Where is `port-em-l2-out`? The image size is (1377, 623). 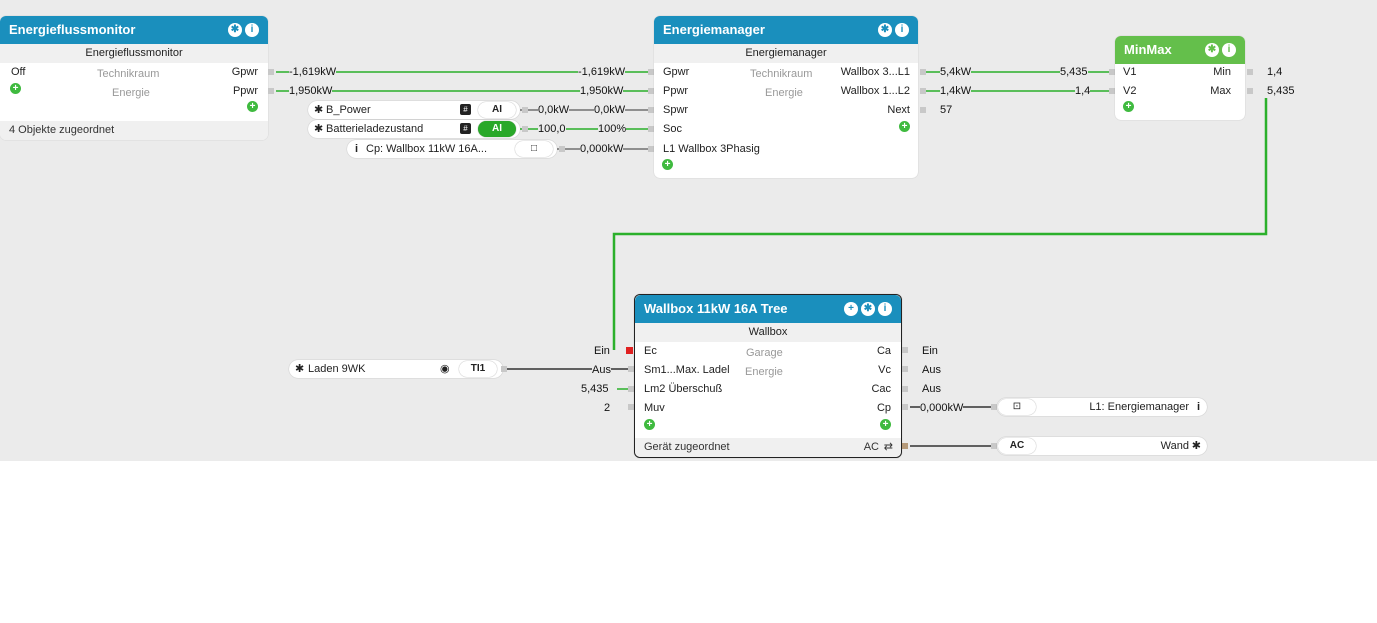
port-em-l2-out is located at coordinates (923, 91).